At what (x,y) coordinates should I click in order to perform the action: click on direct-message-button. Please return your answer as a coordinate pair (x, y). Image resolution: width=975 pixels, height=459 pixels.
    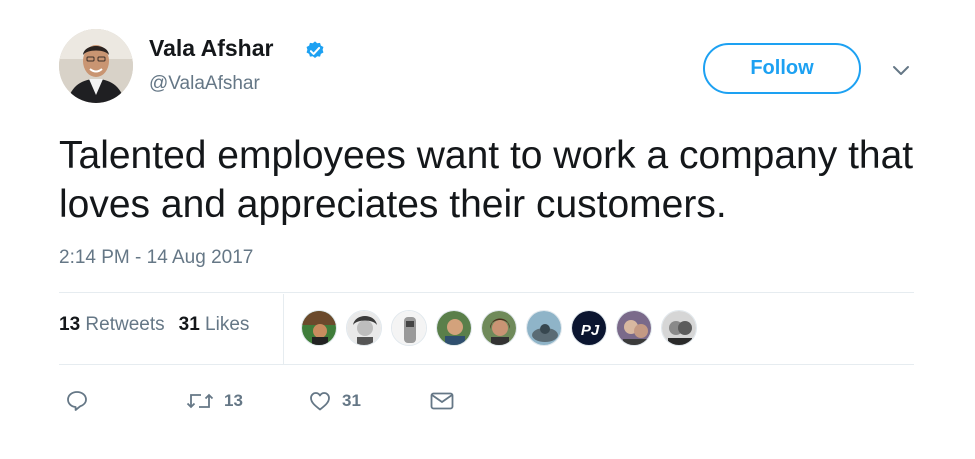
    Looking at the image, I should click on (442, 401).